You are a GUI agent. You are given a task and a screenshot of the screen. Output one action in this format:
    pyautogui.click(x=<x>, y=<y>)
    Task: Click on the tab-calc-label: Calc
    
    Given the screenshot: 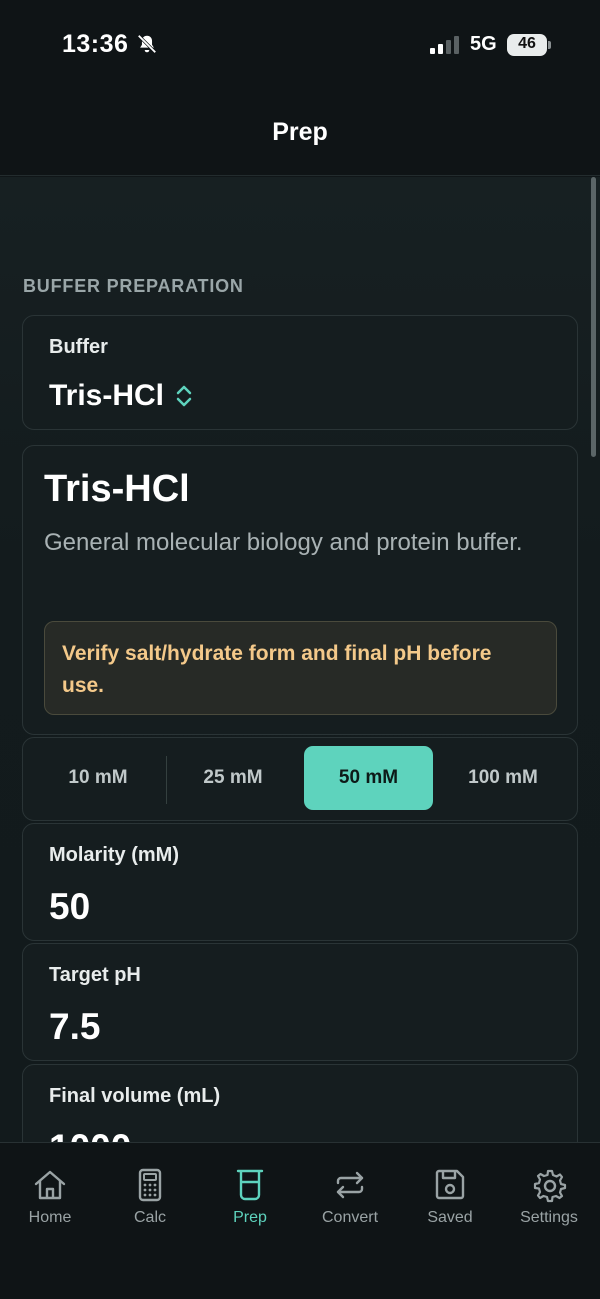 What is the action you would take?
    pyautogui.click(x=149, y=1217)
    